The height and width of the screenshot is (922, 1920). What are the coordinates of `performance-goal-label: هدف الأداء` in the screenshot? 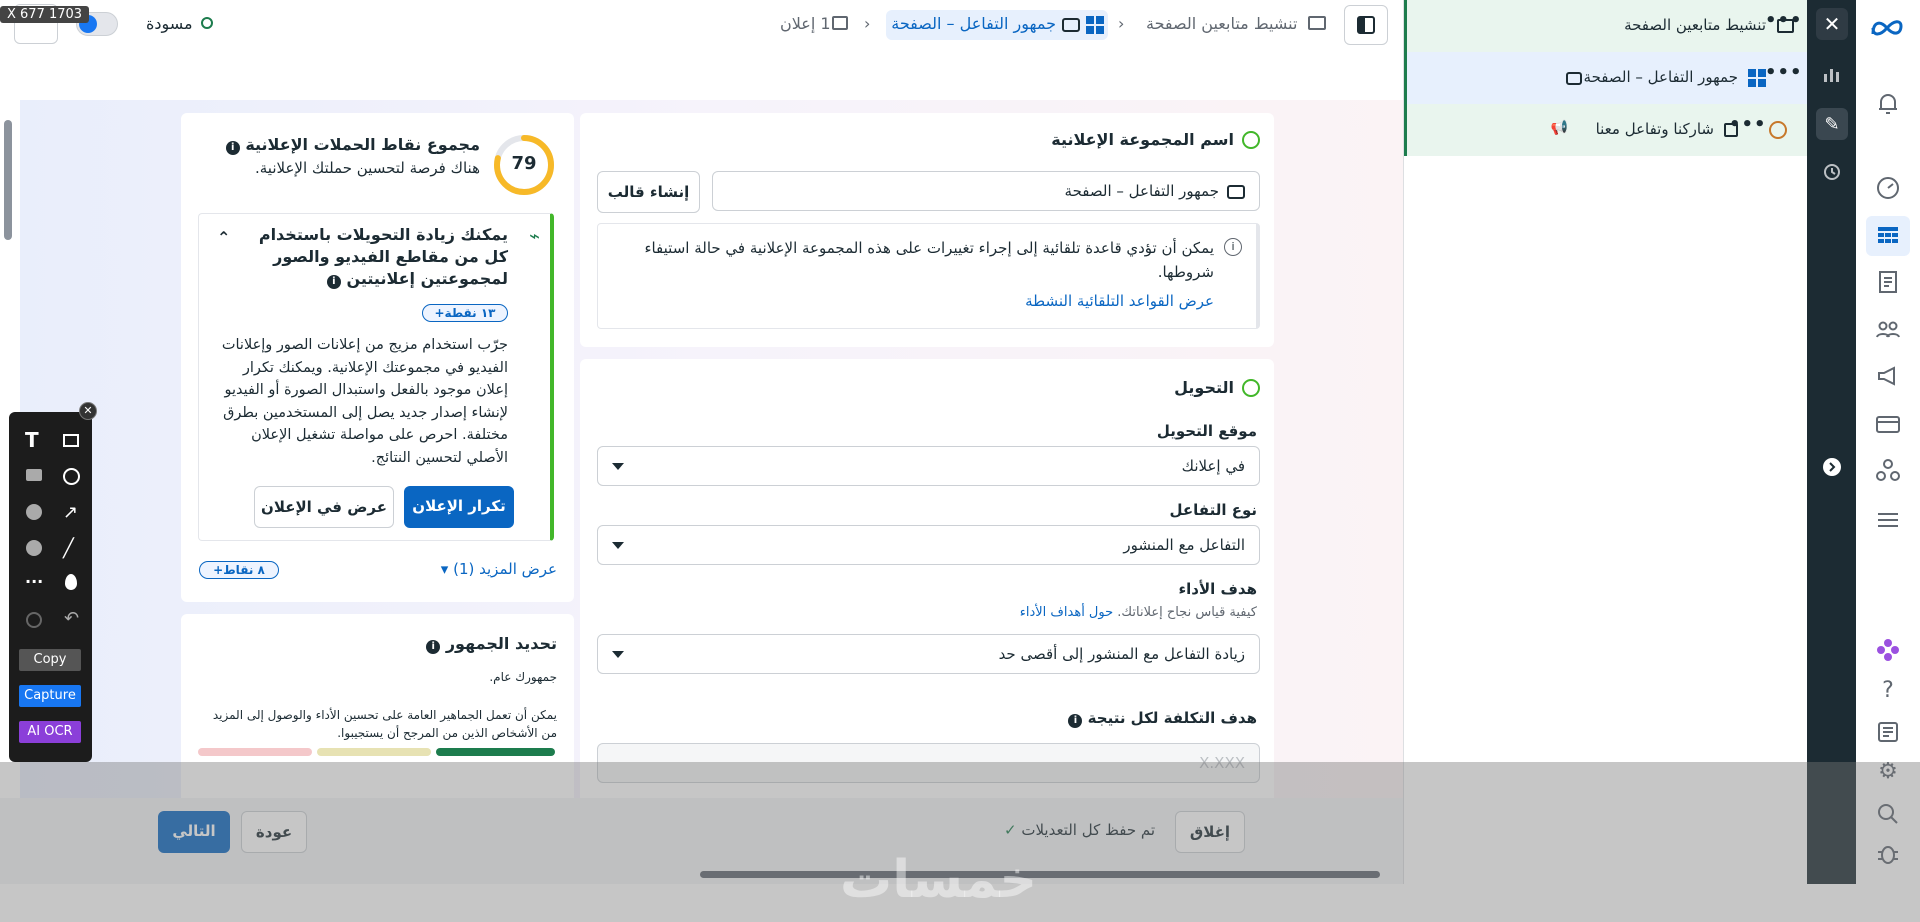 It's located at (1217, 589).